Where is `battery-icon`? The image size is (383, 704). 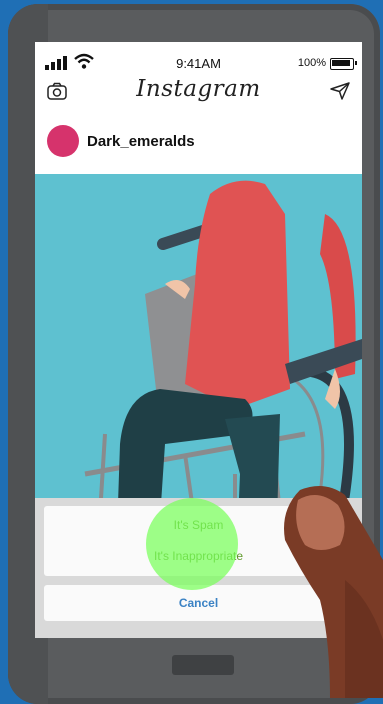
battery-icon is located at coordinates (343, 64).